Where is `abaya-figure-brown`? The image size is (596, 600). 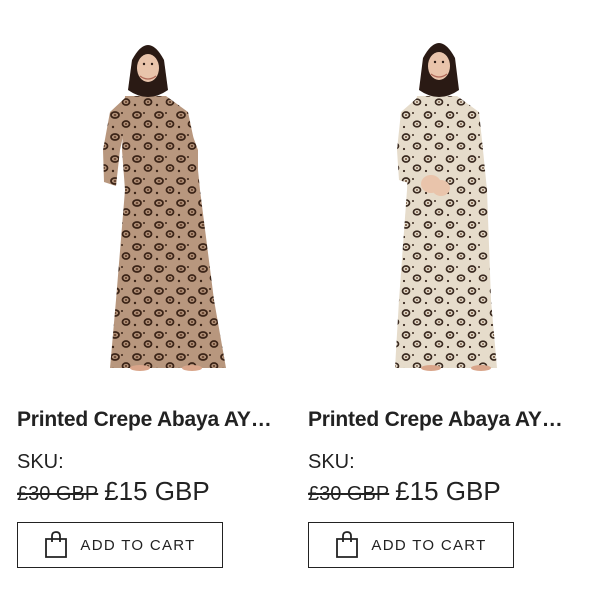 abaya-figure-brown is located at coordinates (164, 208).